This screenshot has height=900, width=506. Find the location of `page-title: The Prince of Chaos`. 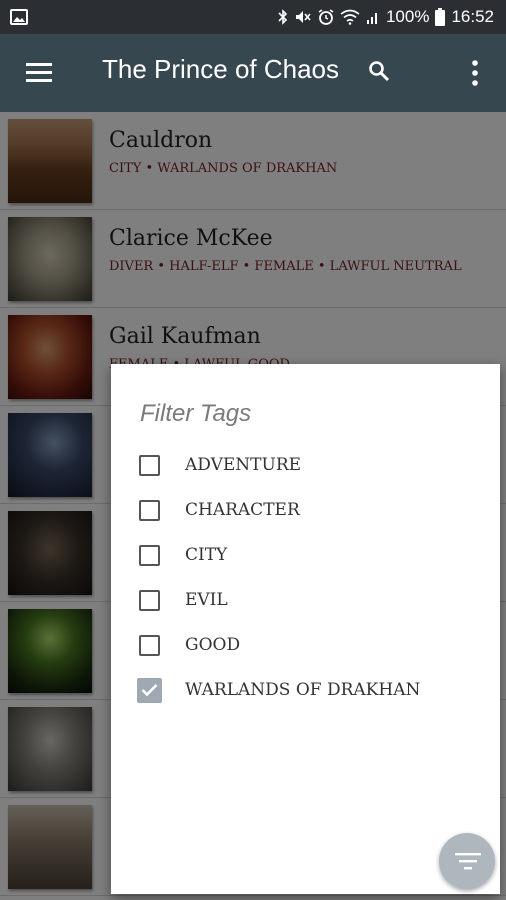

page-title: The Prince of Chaos is located at coordinates (221, 69).